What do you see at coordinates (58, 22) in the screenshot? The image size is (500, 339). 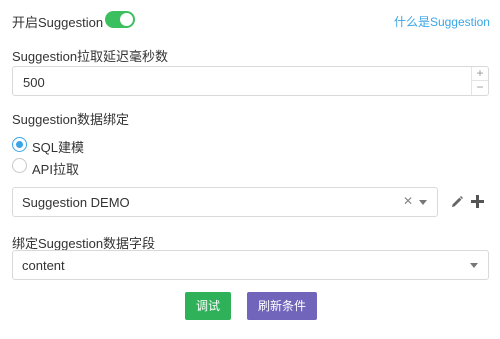 I see `suggestion-toggle-label: 开启Suggestion` at bounding box center [58, 22].